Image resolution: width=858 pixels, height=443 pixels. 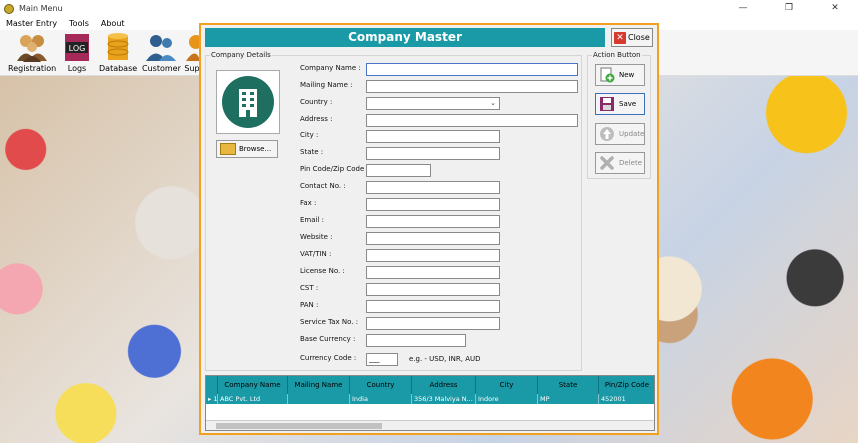 I want to click on website-label: Website :, so click(x=316, y=237).